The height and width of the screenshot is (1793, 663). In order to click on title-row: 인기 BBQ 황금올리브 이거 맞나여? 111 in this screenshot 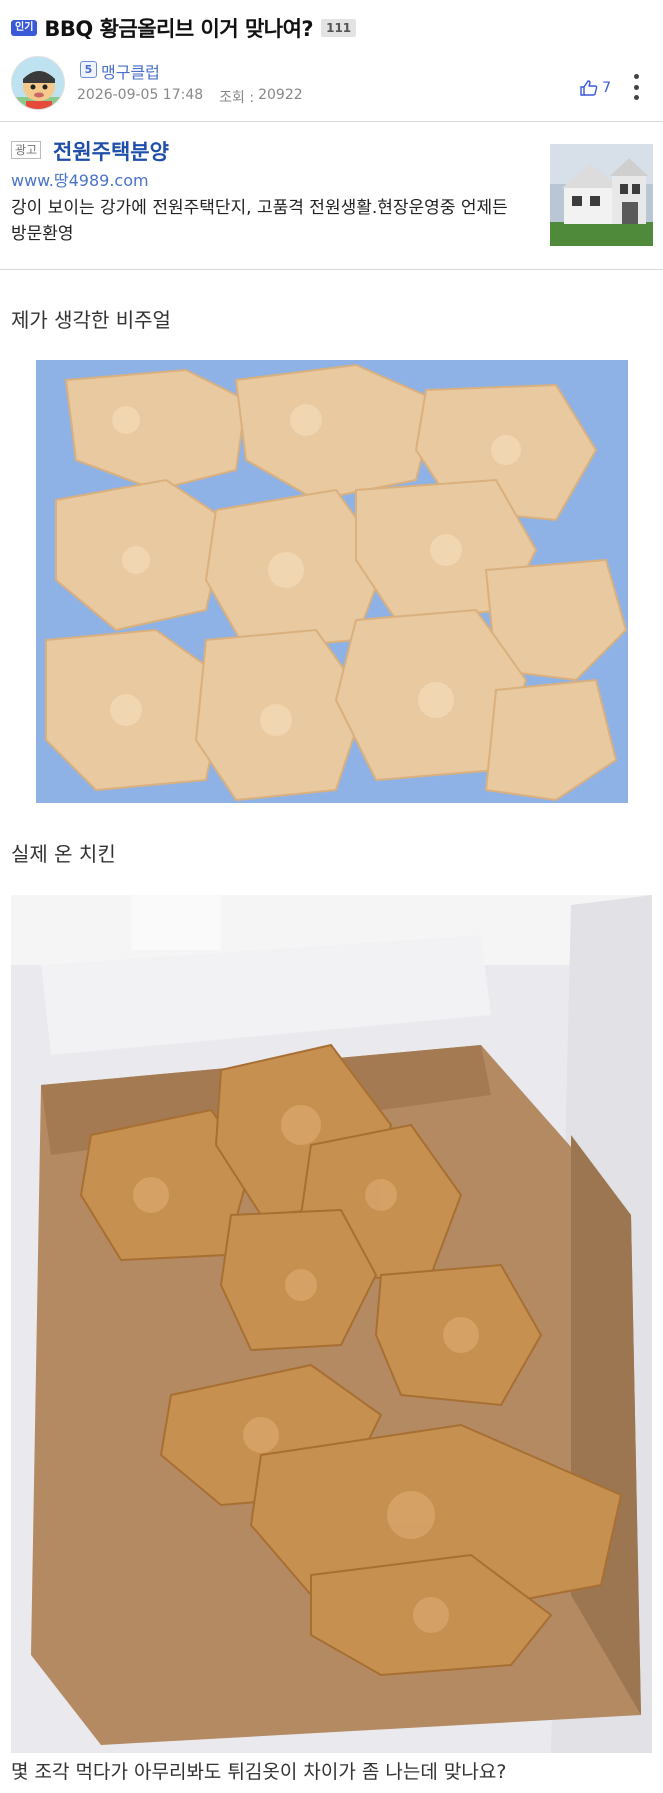, I will do `click(184, 28)`.